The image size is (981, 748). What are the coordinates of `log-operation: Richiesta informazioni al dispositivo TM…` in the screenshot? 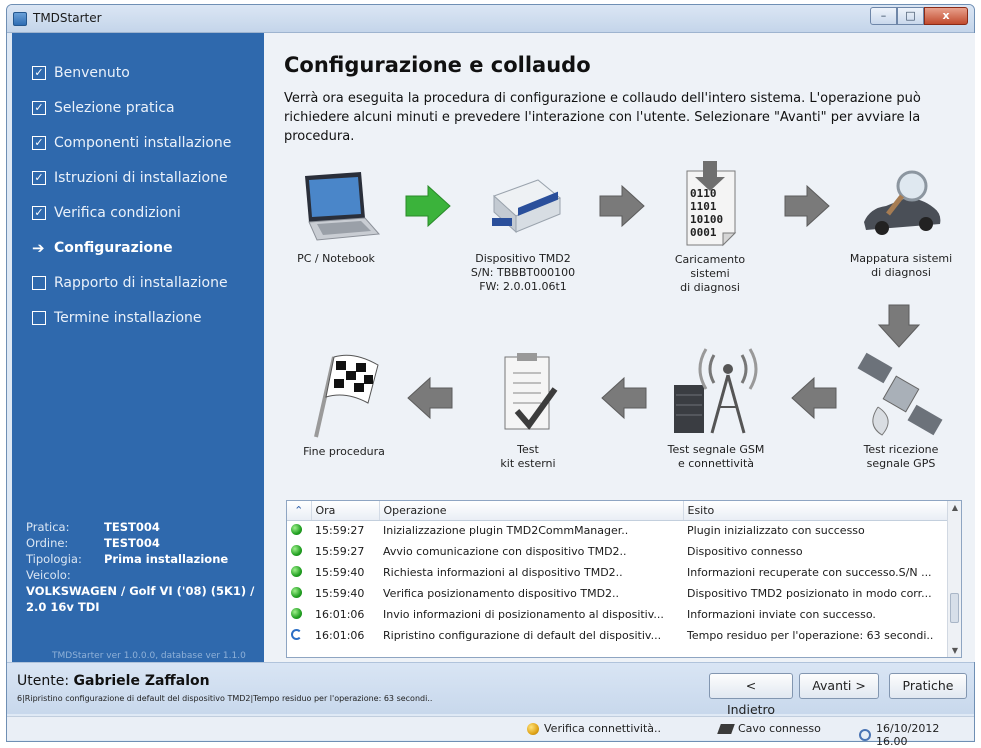 It's located at (503, 572).